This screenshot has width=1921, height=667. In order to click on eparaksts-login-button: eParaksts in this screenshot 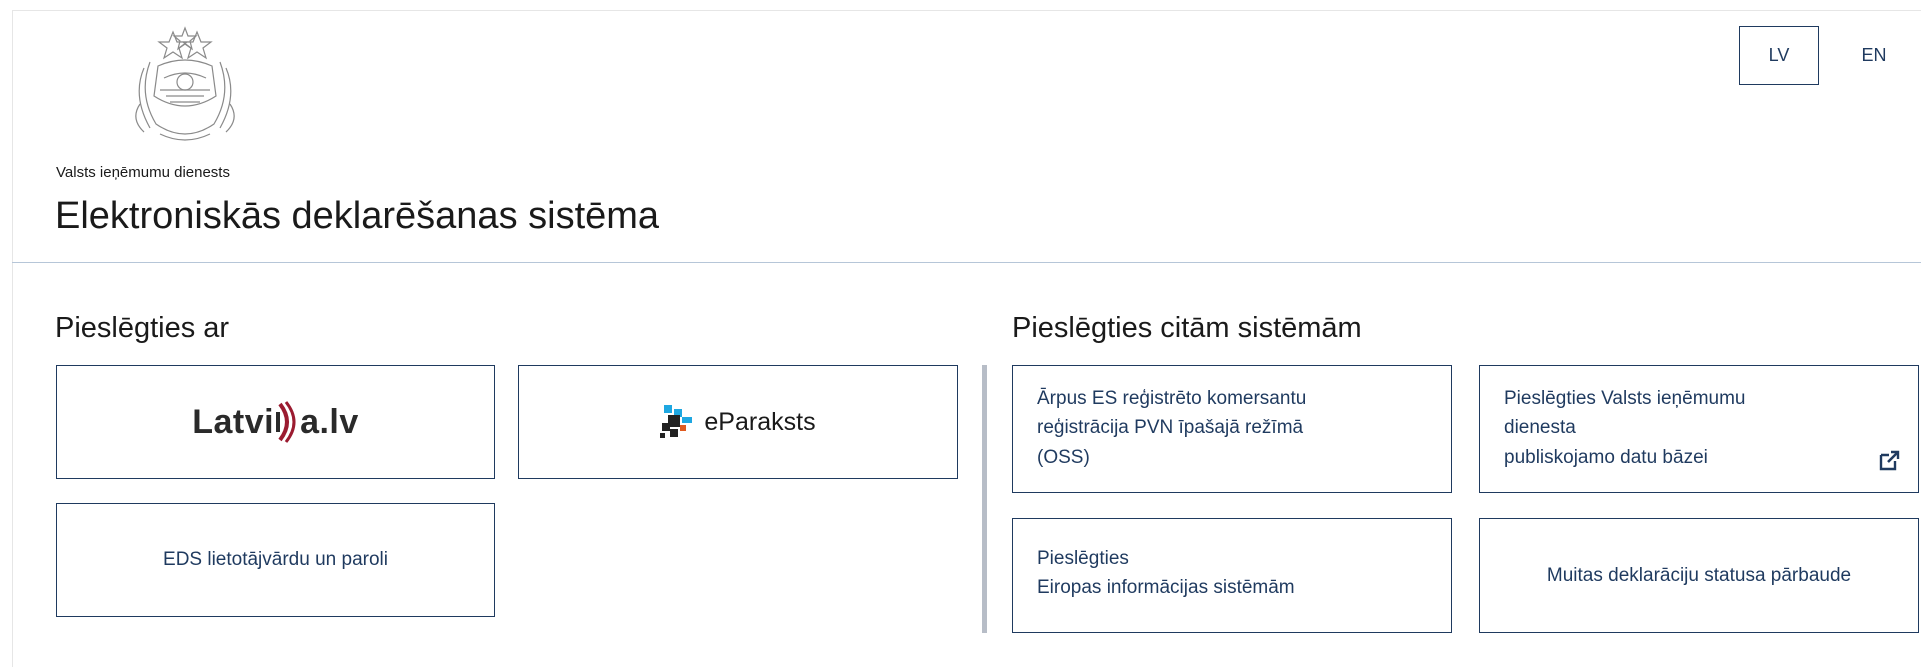, I will do `click(738, 422)`.